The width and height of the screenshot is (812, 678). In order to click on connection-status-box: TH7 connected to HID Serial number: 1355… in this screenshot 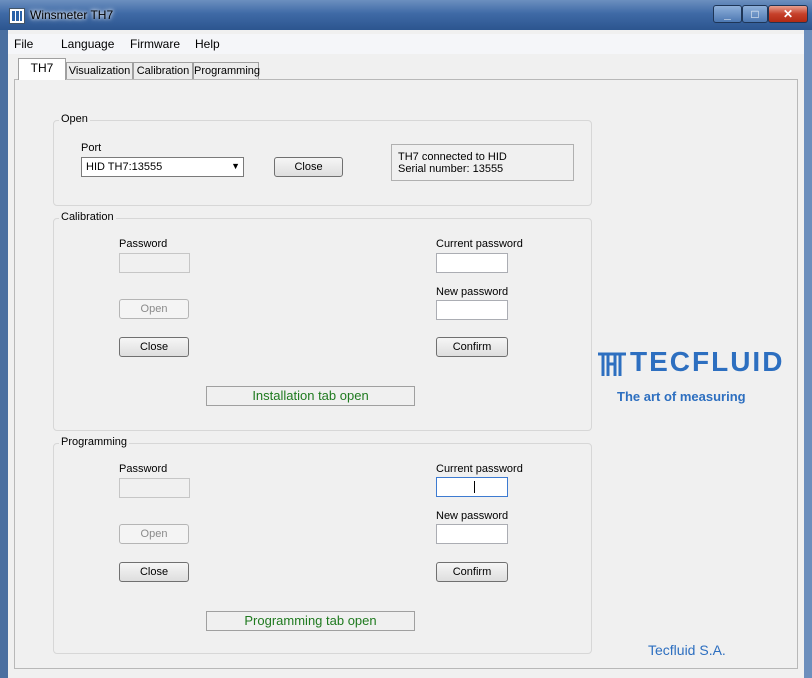, I will do `click(482, 162)`.